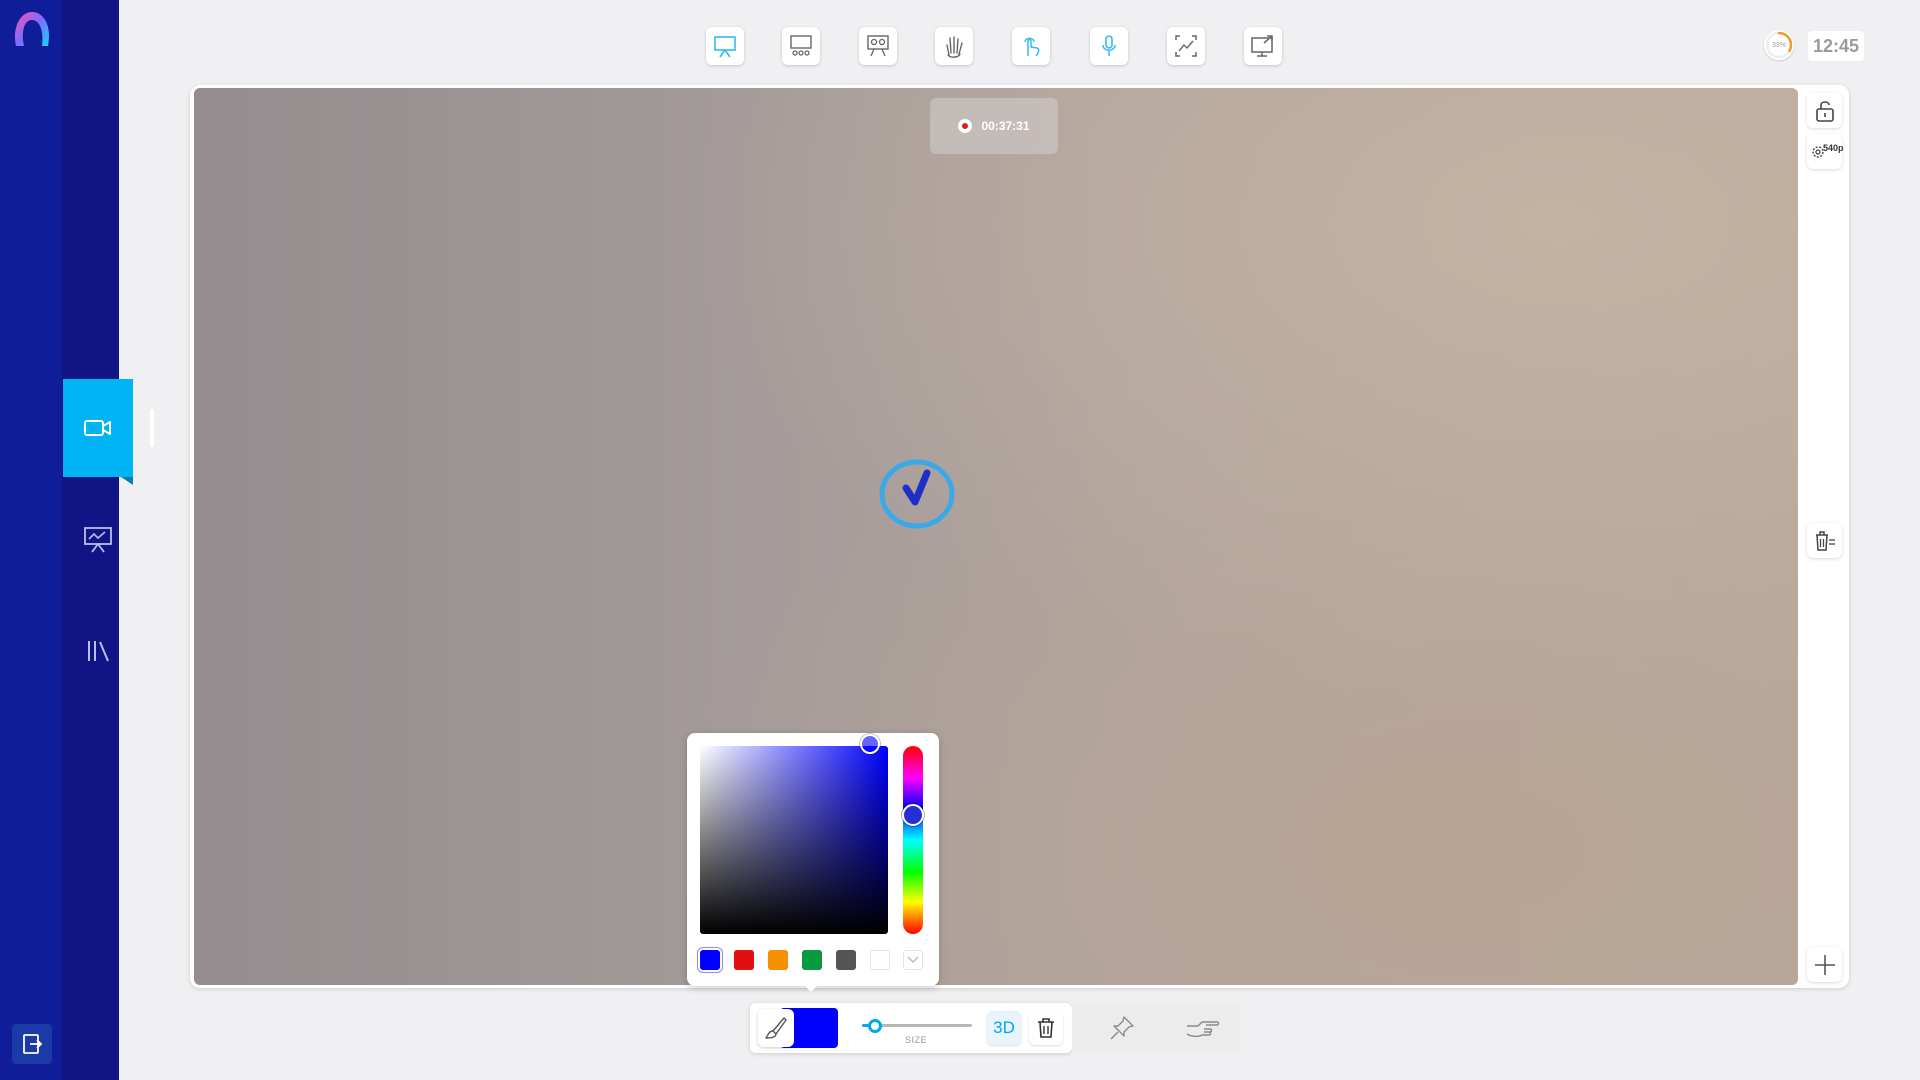 This screenshot has height=1080, width=1920. I want to click on presentation-icon, so click(98, 540).